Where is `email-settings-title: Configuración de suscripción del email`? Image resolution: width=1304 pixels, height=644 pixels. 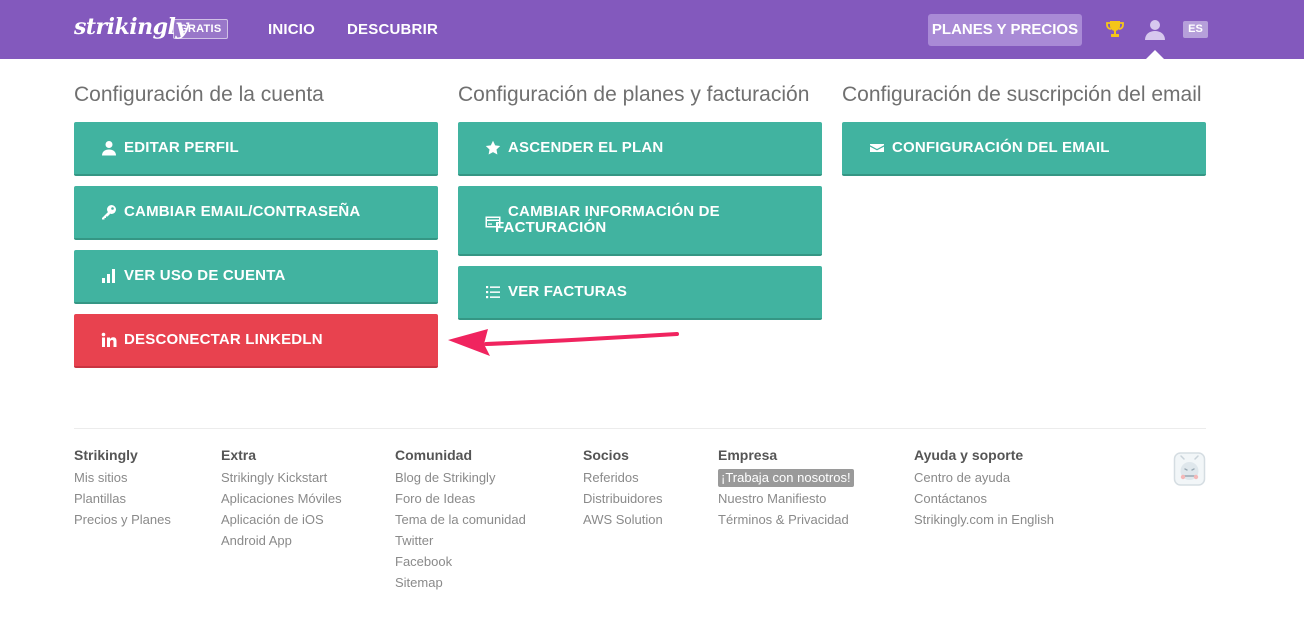
email-settings-title: Configuración de suscripción del email is located at coordinates (1022, 94).